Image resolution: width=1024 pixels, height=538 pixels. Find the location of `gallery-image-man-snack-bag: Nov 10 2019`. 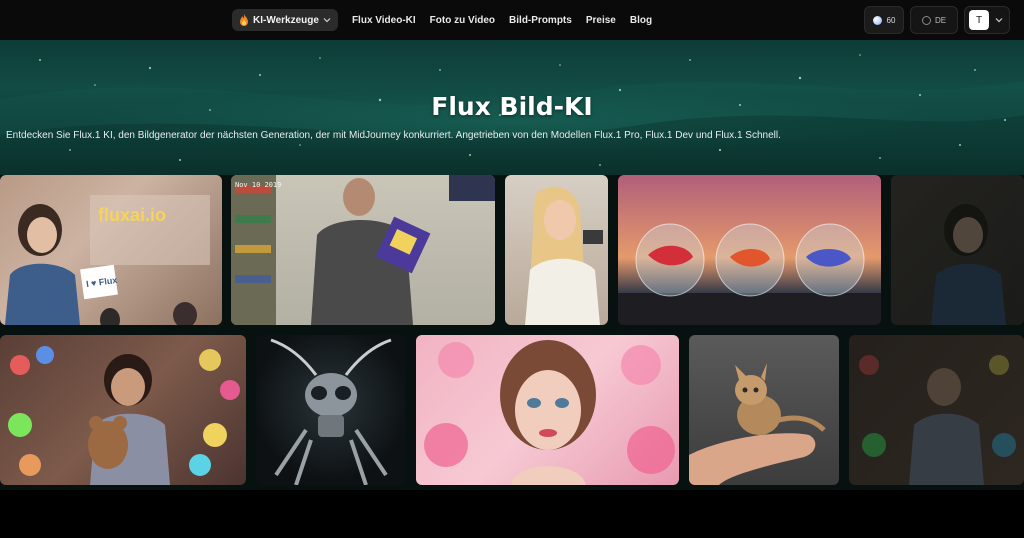

gallery-image-man-snack-bag: Nov 10 2019 is located at coordinates (363, 250).